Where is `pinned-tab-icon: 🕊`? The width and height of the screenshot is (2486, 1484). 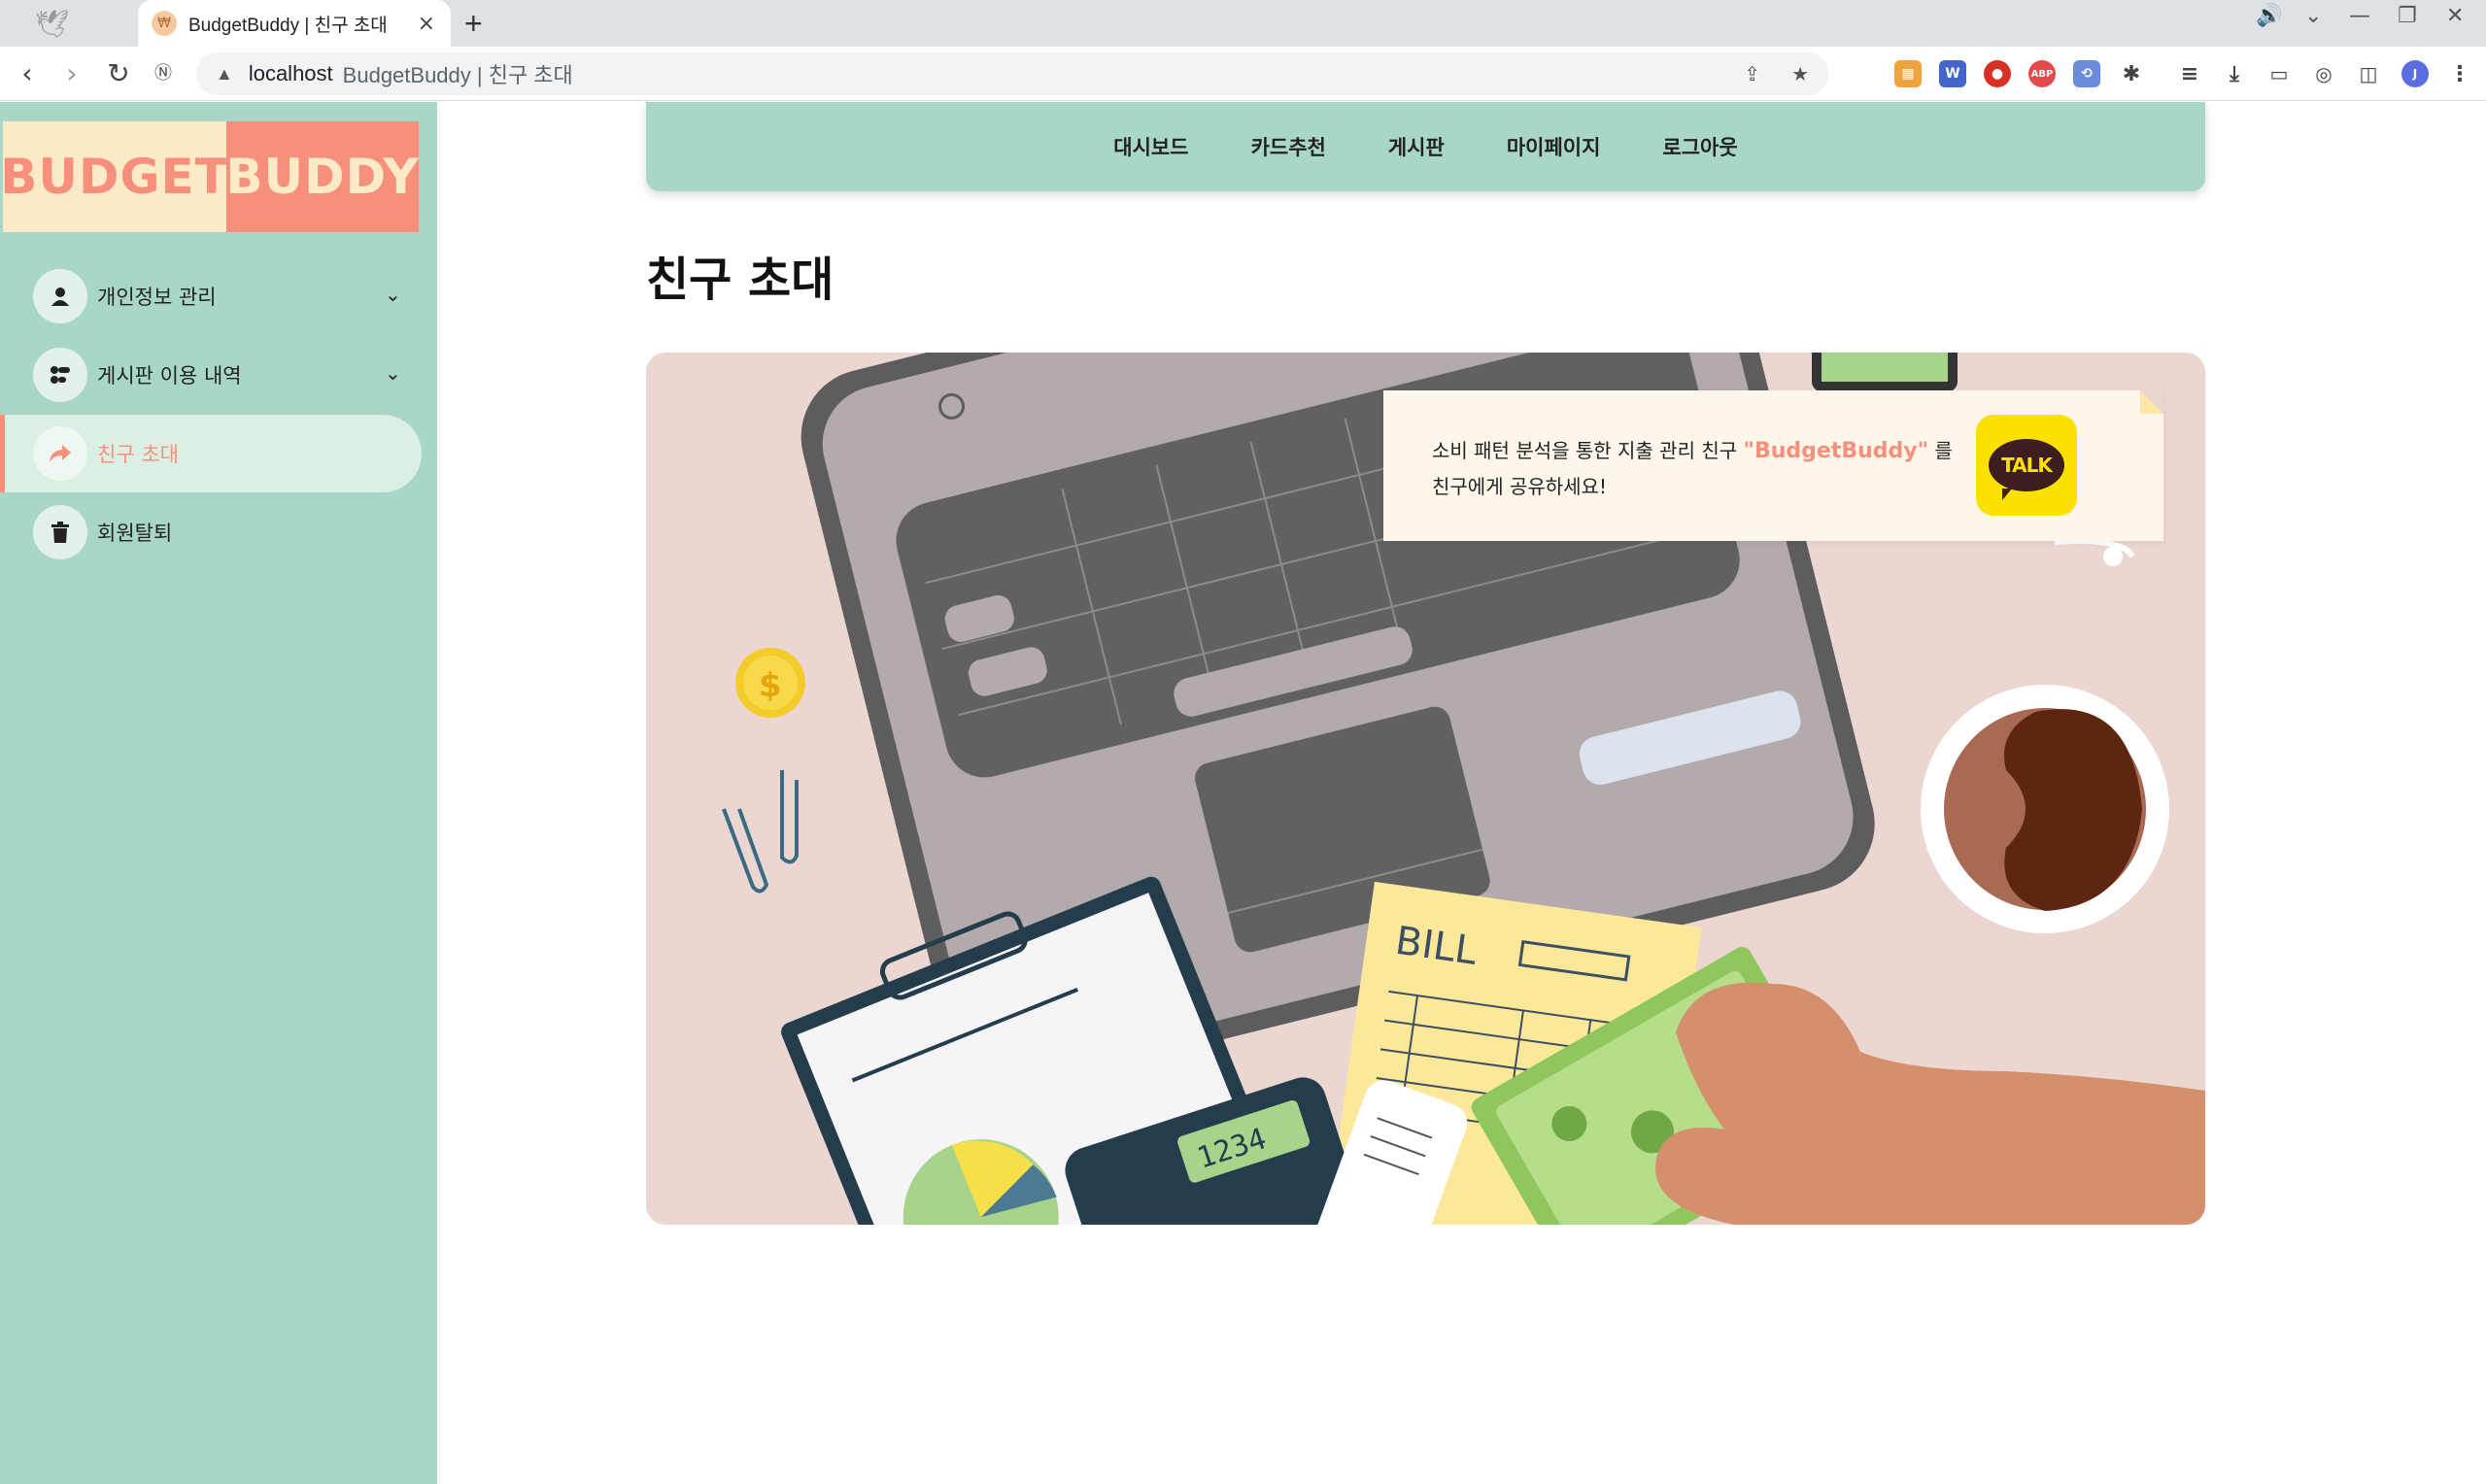
pinned-tab-icon: 🕊 is located at coordinates (54, 24).